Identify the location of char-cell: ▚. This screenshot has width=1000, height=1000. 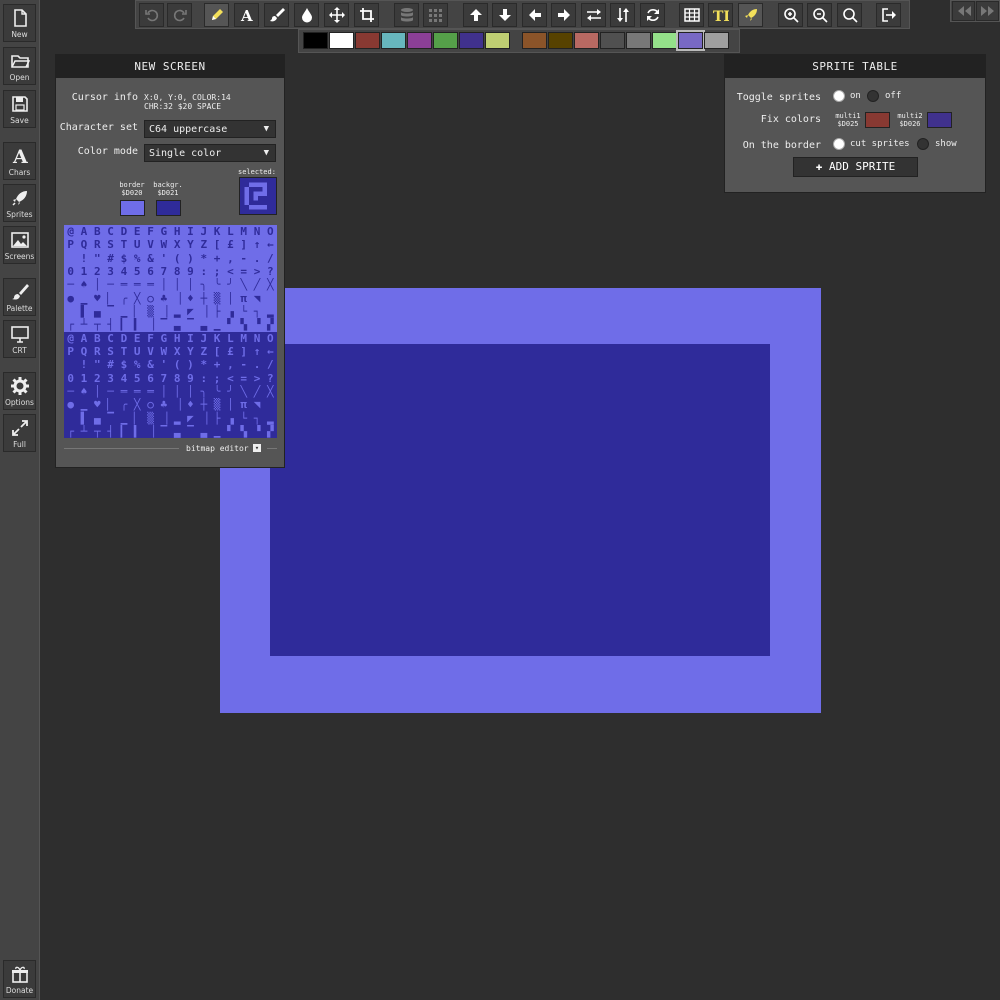
(244, 431).